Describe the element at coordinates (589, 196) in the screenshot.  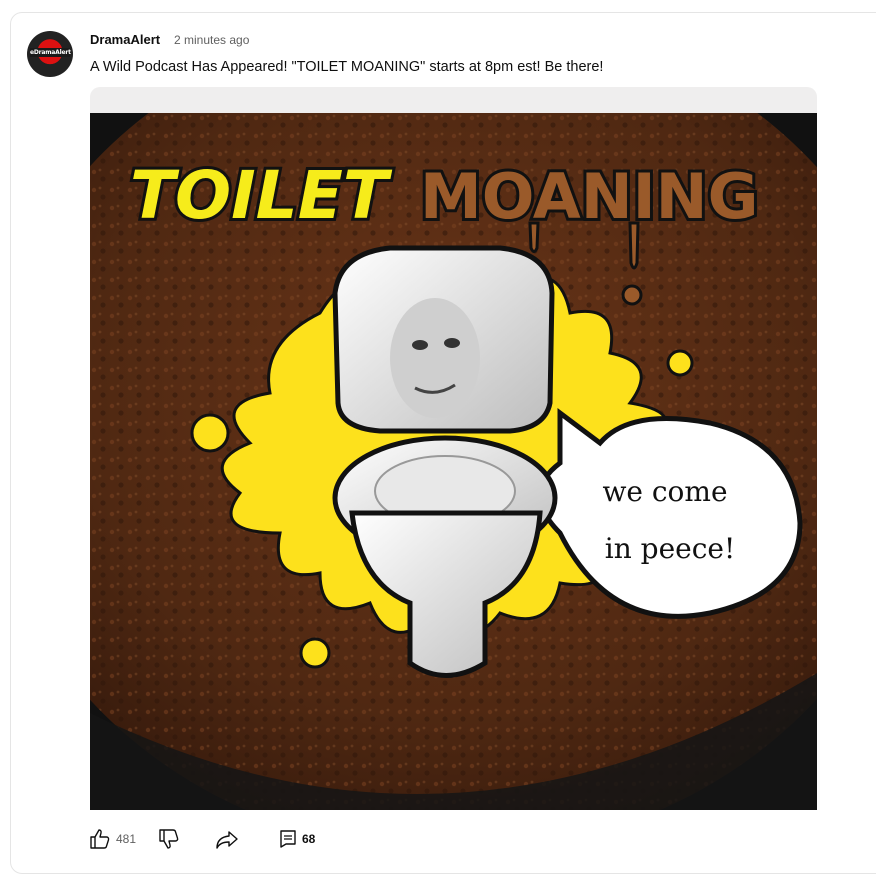
I see `title-moaning: MOANING` at that location.